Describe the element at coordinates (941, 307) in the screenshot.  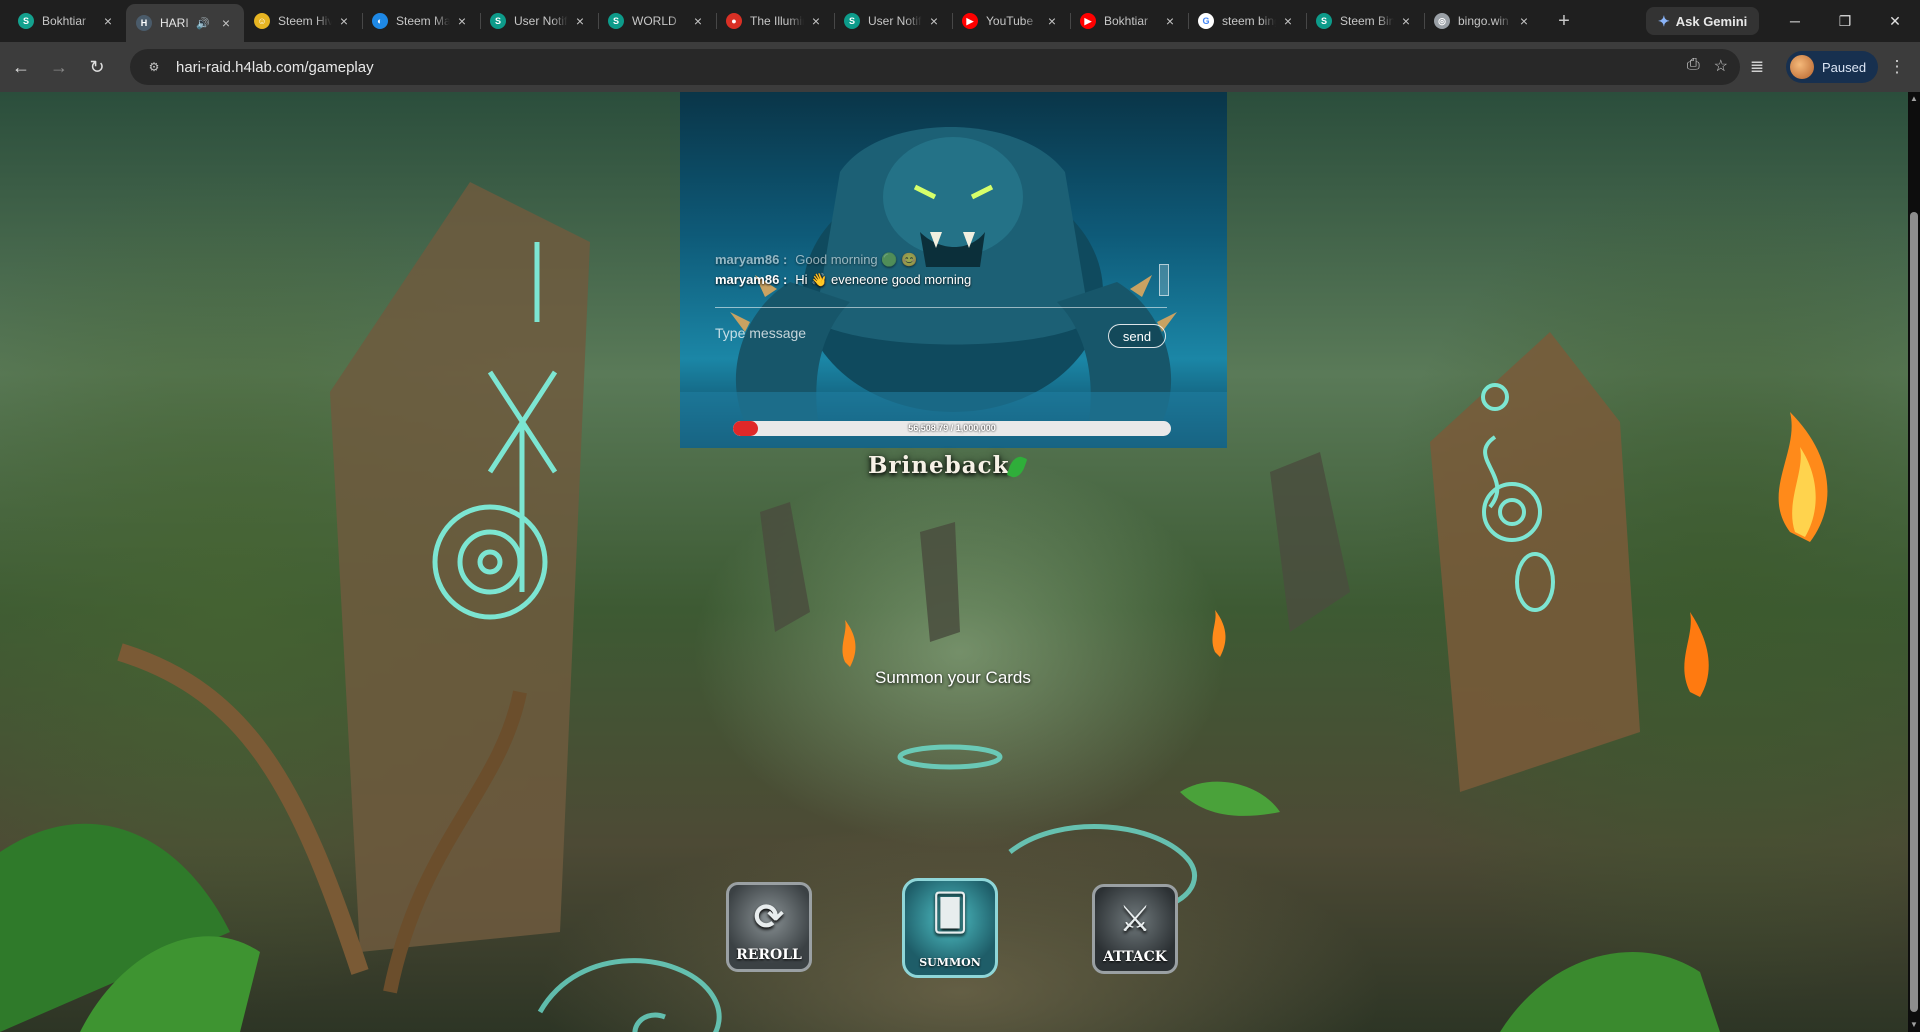
I see `chat-divider` at that location.